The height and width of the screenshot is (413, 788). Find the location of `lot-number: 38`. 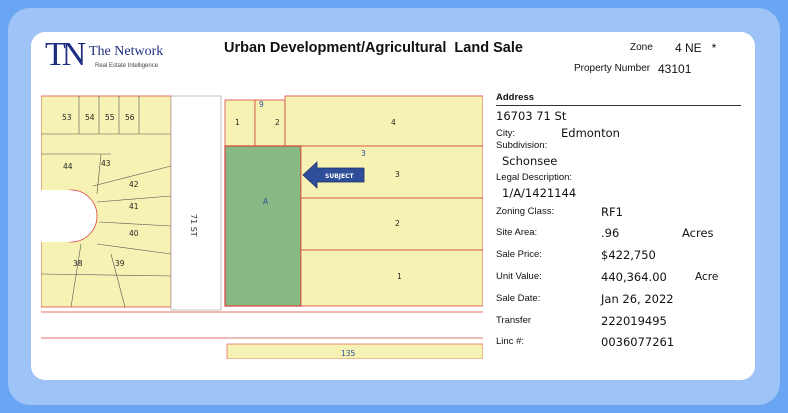

lot-number: 38 is located at coordinates (78, 263).